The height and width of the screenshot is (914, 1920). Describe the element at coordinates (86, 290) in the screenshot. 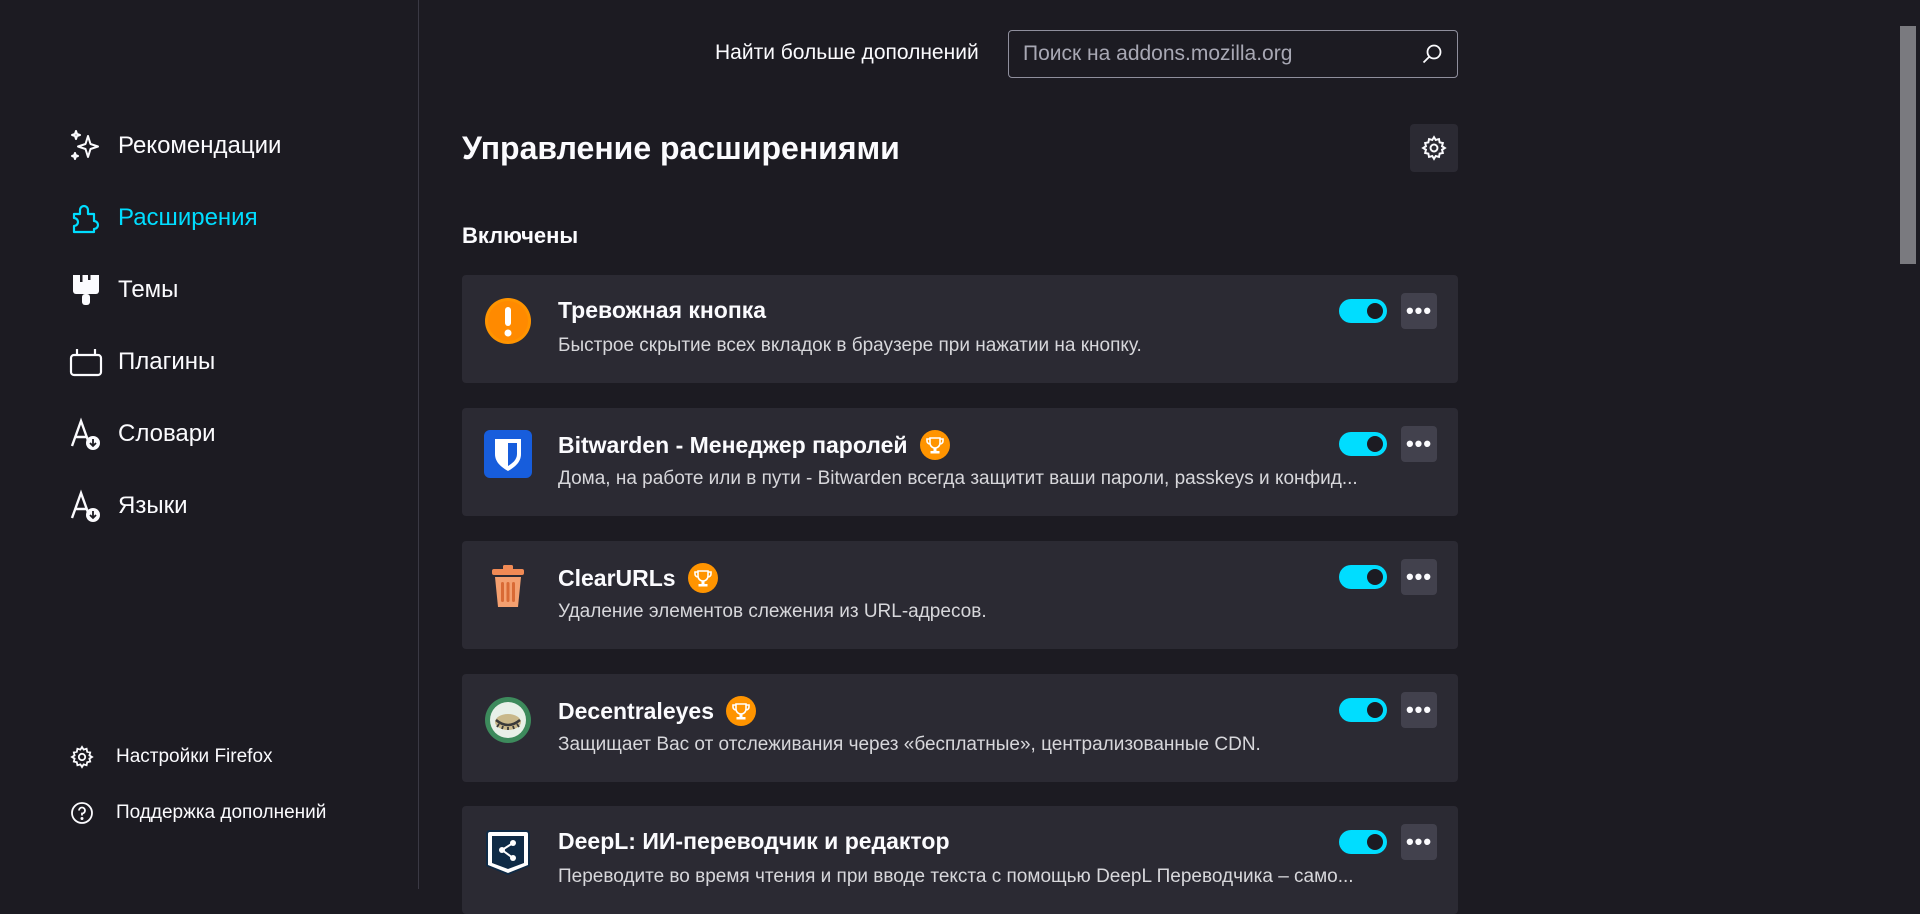

I see `paintbrush-icon` at that location.